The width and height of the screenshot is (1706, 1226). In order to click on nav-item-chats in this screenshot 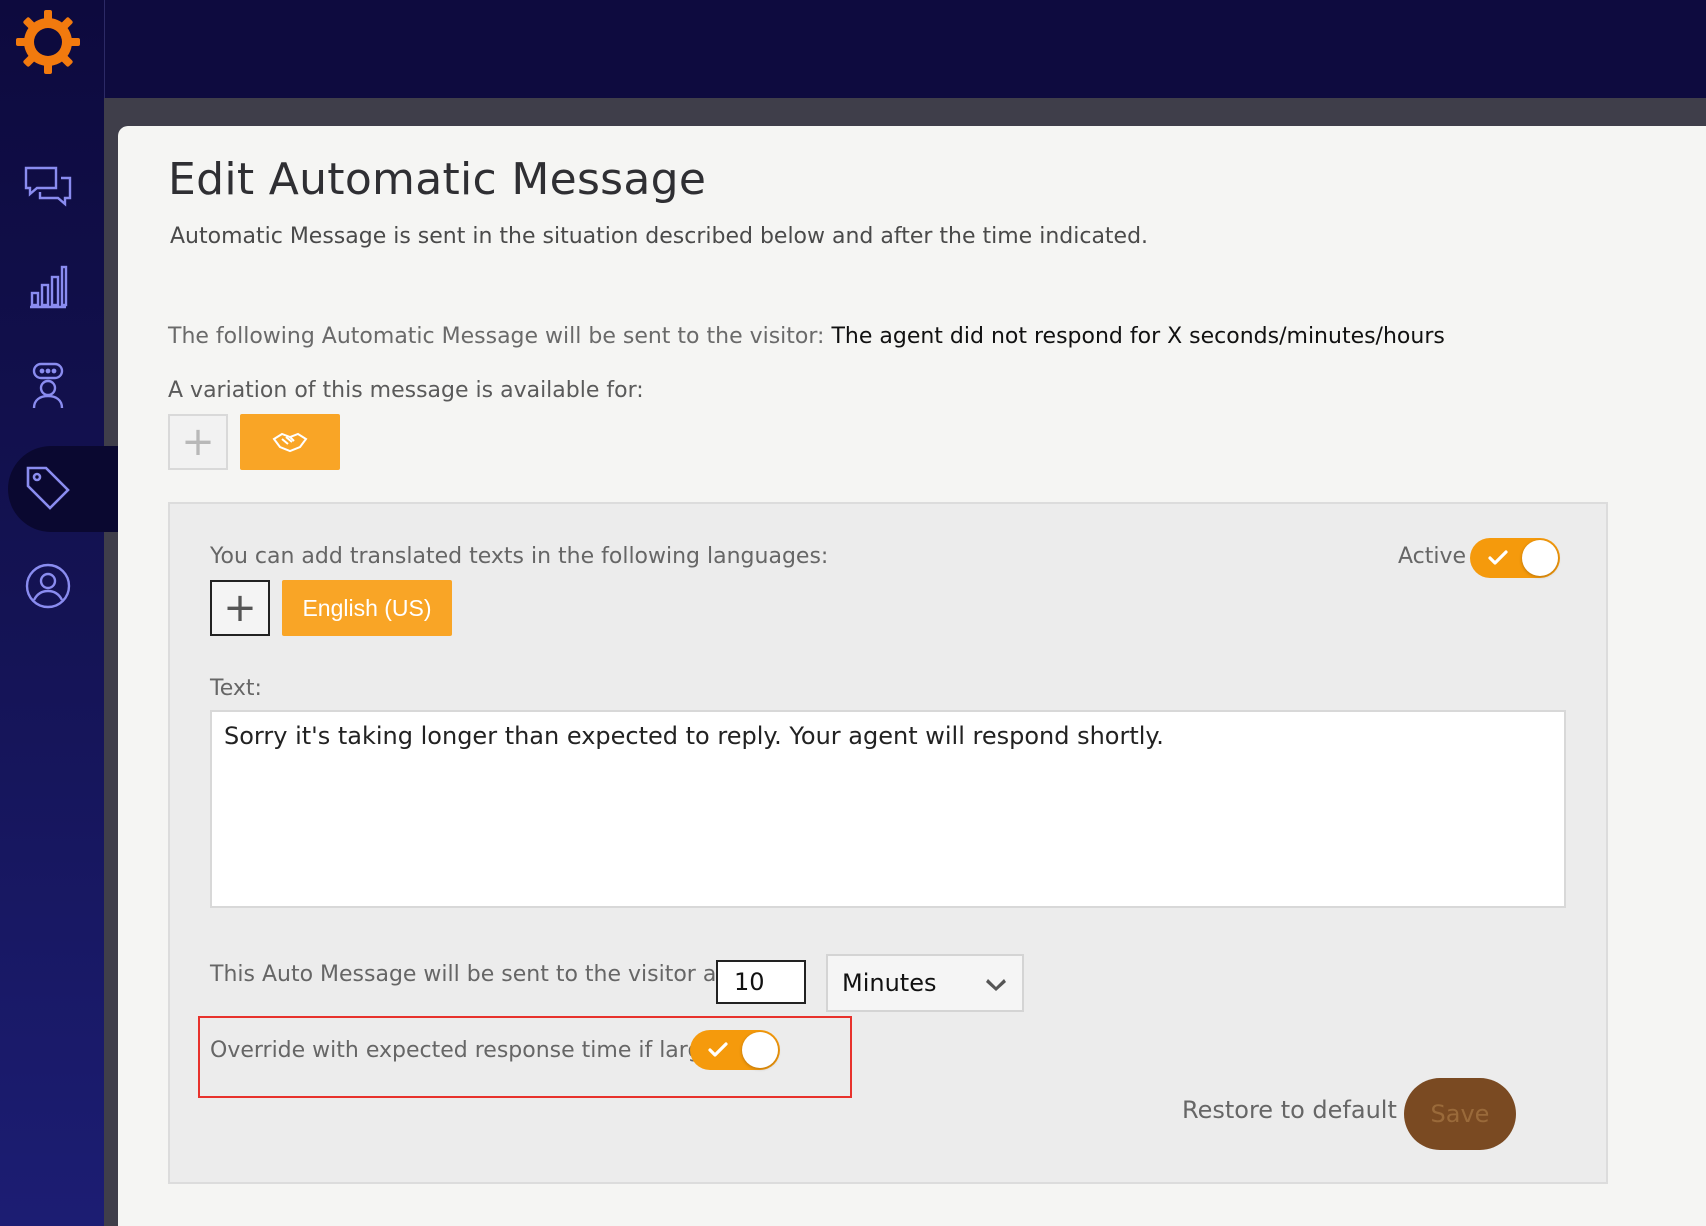, I will do `click(48, 186)`.